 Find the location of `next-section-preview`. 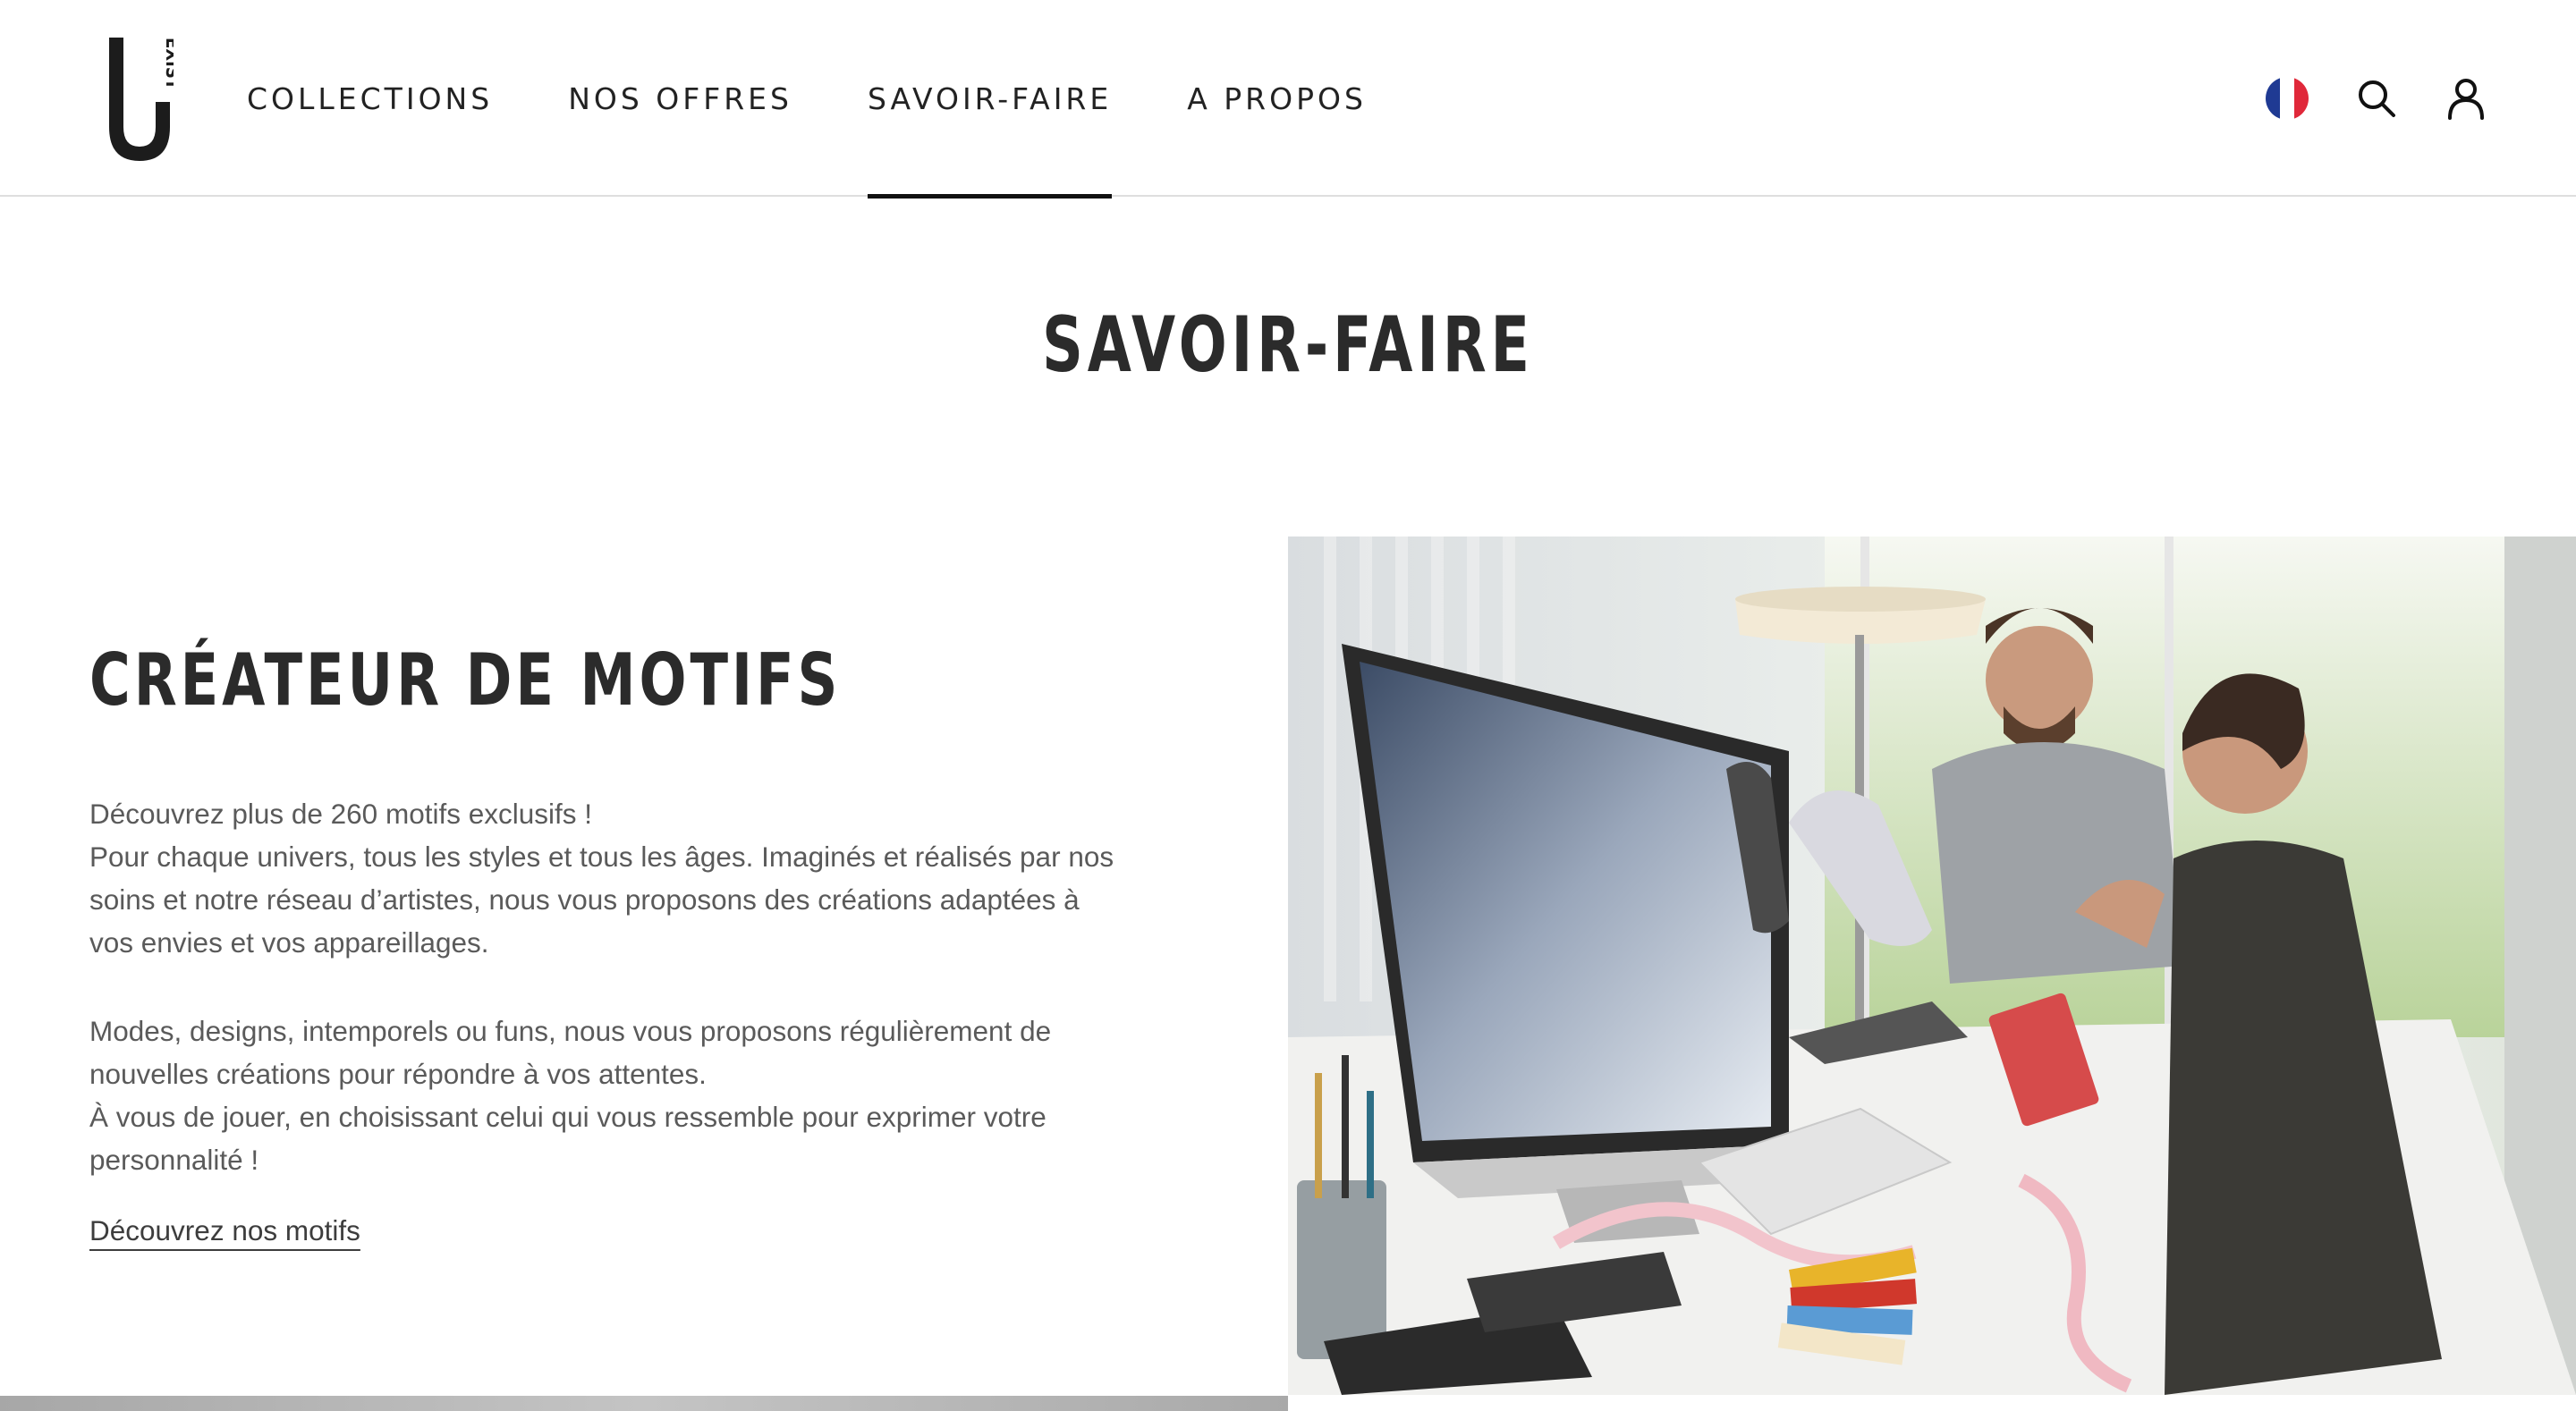

next-section-preview is located at coordinates (644, 1404).